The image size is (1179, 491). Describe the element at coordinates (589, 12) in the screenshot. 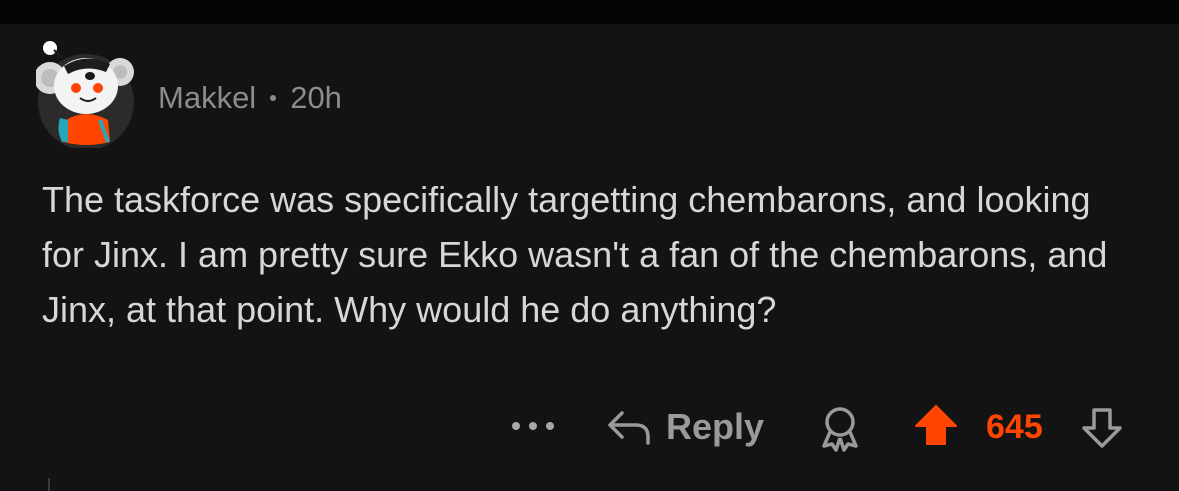

I see `top-bar` at that location.